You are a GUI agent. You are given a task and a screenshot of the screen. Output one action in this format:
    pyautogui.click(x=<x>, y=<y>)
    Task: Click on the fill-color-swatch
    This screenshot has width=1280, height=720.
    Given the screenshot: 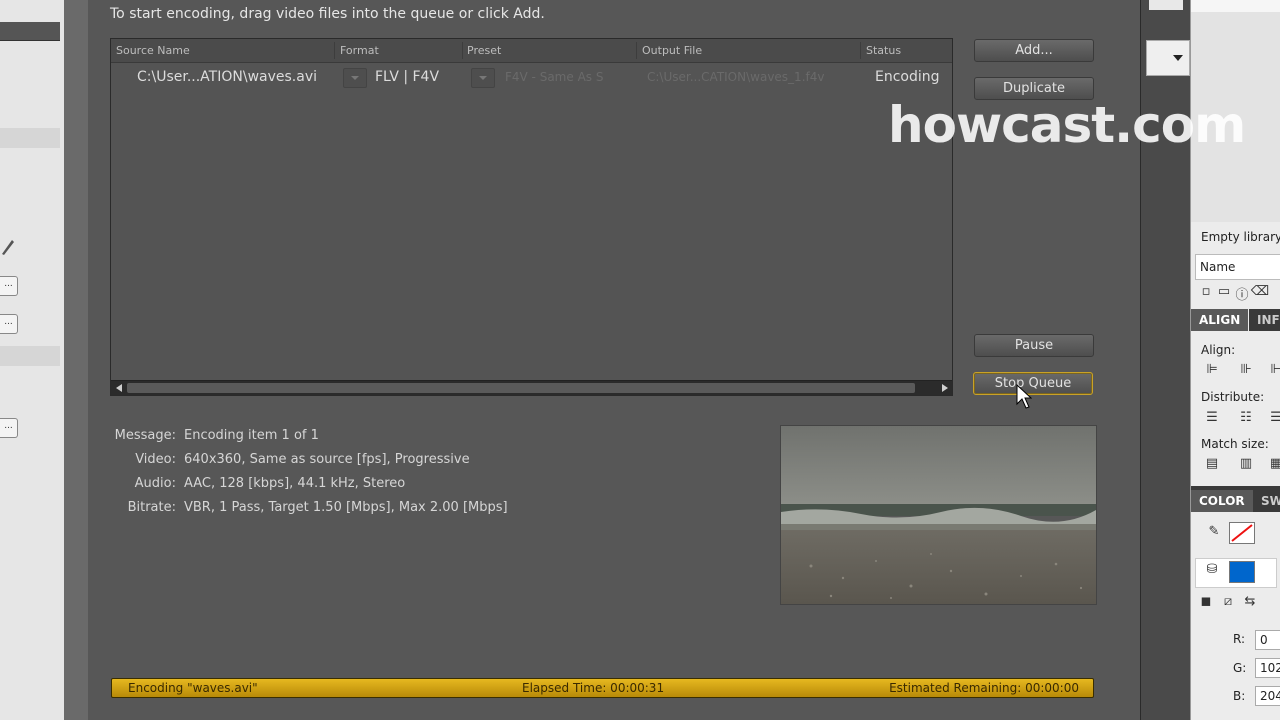 What is the action you would take?
    pyautogui.click(x=1242, y=572)
    